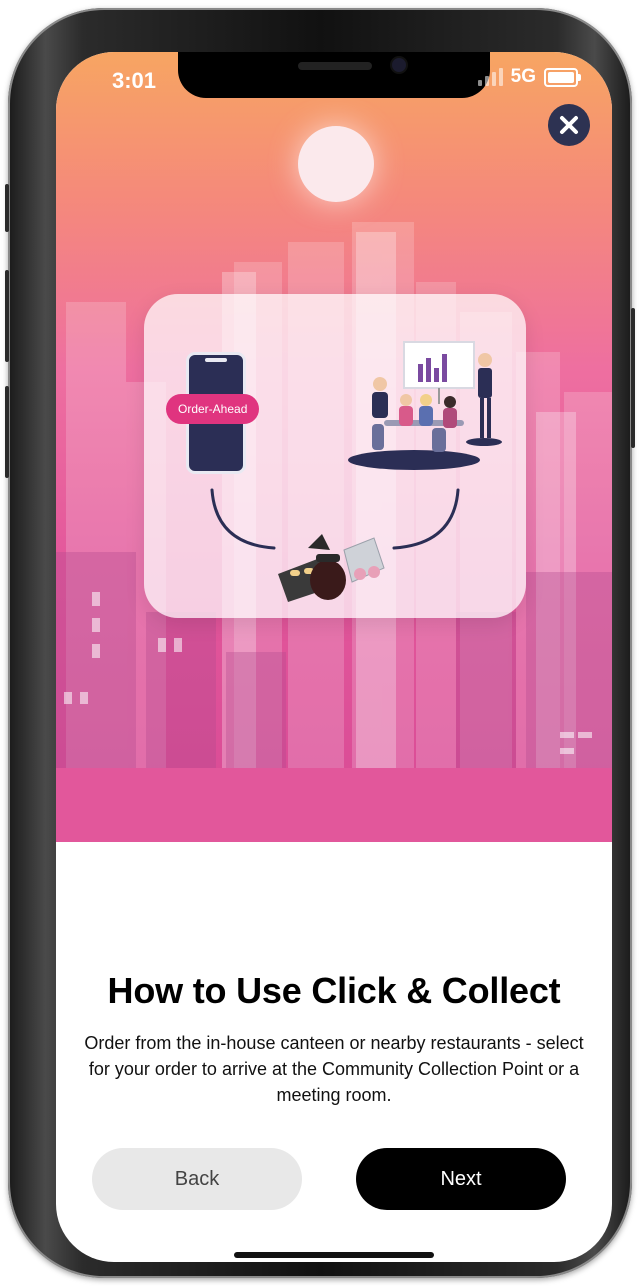 Image resolution: width=640 pixels, height=1286 pixels. I want to click on device-notch, so click(334, 75).